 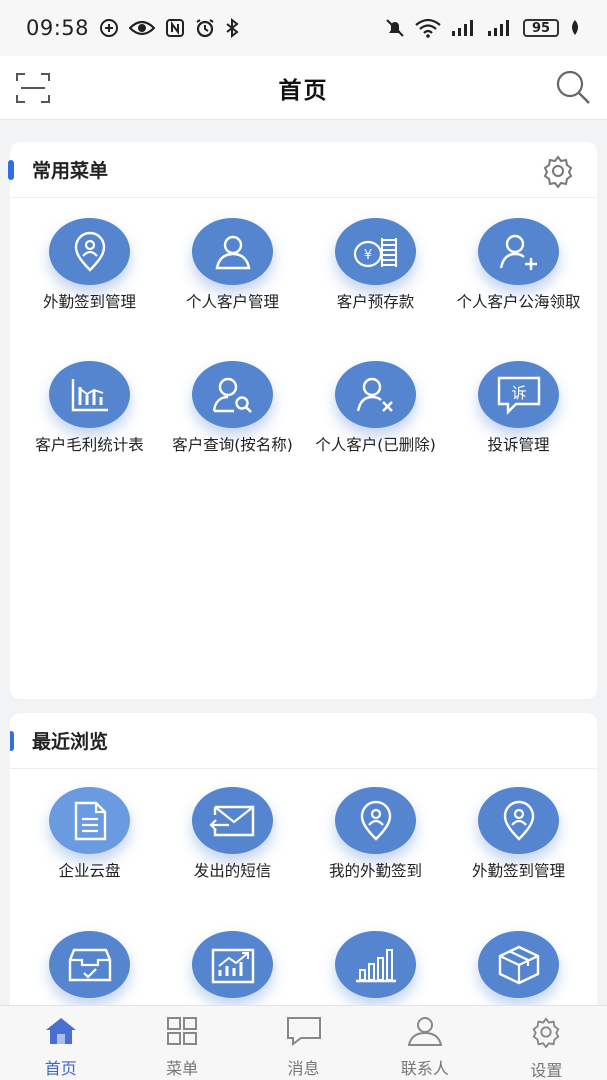 I want to click on top-bar: 首页, so click(x=303, y=88).